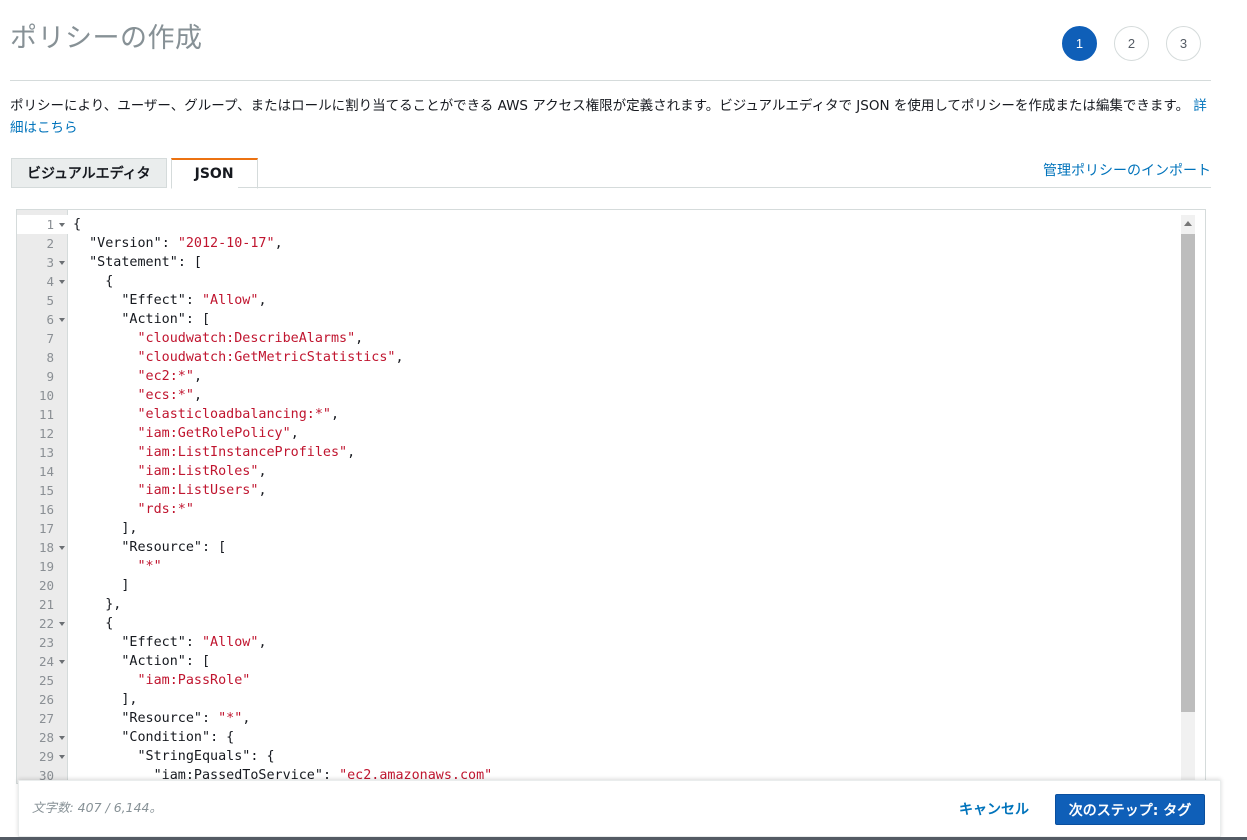  Describe the element at coordinates (170, 395) in the screenshot. I see `code-text: "ecs:*",` at that location.